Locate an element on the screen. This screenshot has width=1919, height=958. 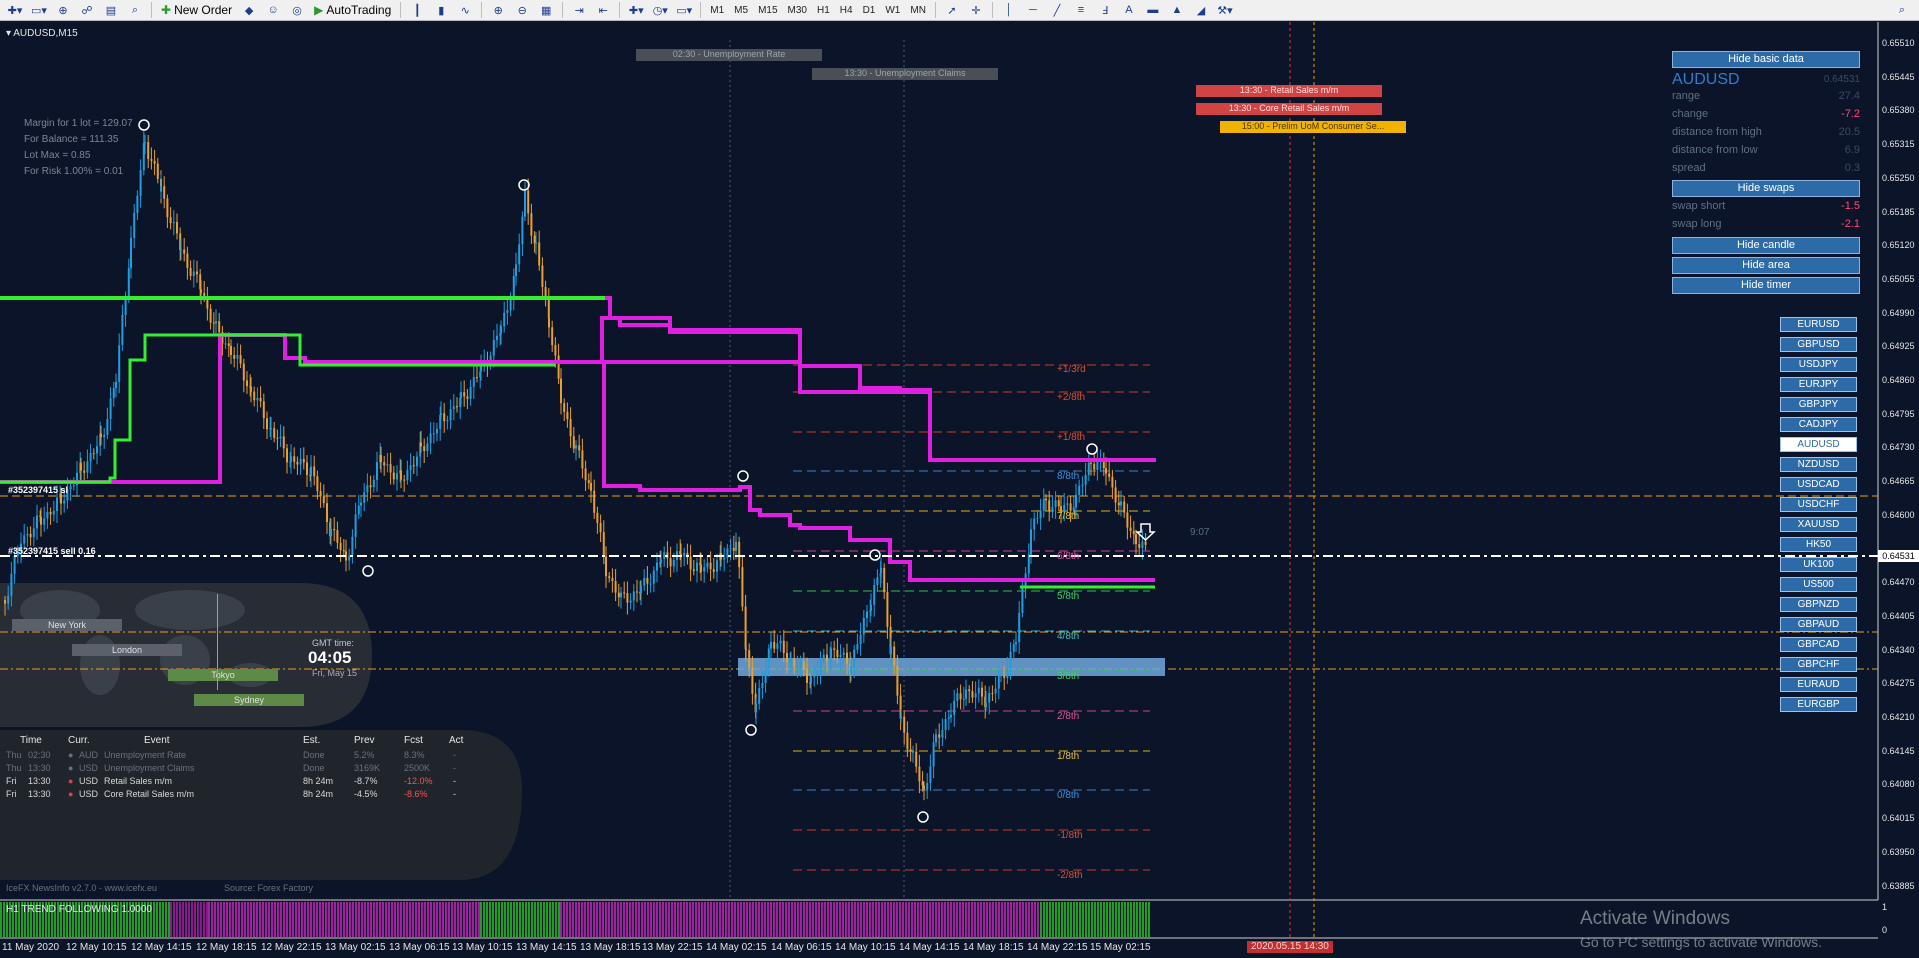
horizontal-line-icon: ─ is located at coordinates (1033, 10).